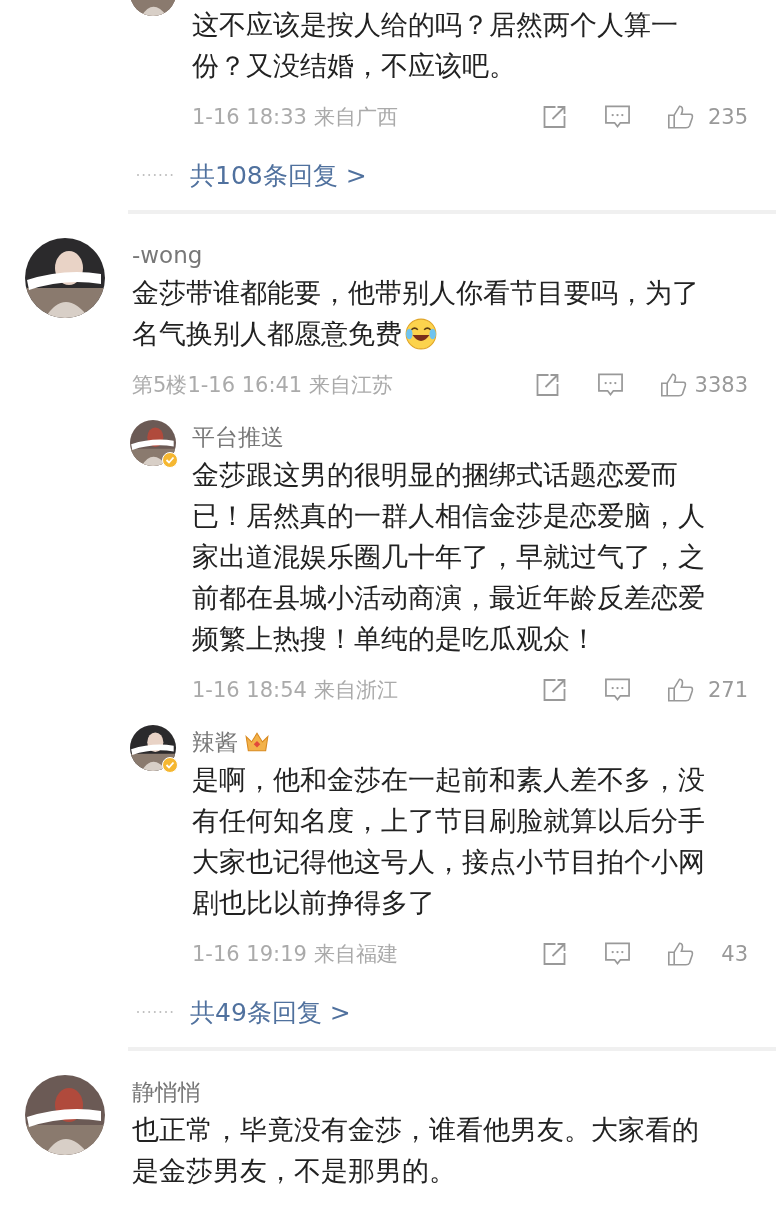  What do you see at coordinates (294, 1171) in the screenshot?
I see `comment-text: 是金莎男友，不是那男的。` at bounding box center [294, 1171].